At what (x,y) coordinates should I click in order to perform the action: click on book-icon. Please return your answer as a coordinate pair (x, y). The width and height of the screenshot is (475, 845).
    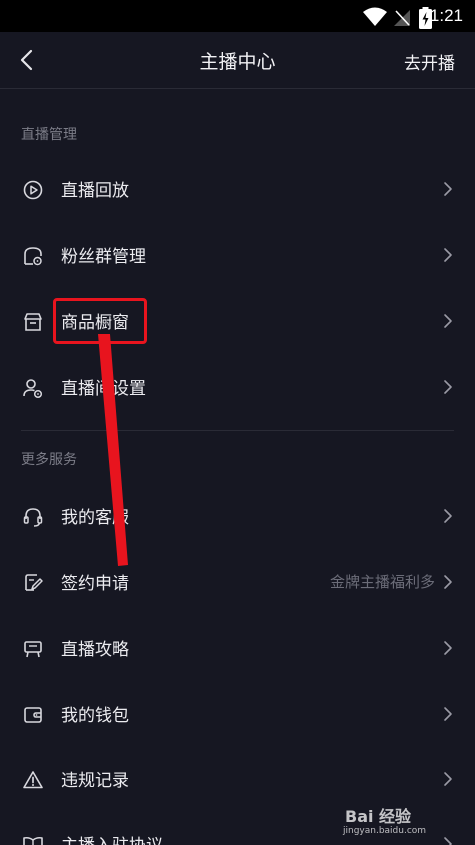
    Looking at the image, I should click on (33, 840).